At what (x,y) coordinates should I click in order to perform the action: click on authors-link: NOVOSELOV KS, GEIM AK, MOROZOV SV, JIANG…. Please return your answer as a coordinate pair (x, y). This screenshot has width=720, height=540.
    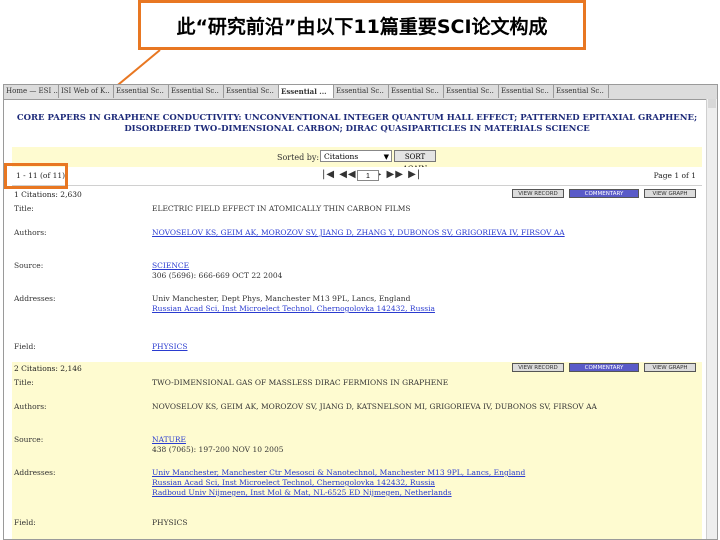
    Looking at the image, I should click on (358, 233).